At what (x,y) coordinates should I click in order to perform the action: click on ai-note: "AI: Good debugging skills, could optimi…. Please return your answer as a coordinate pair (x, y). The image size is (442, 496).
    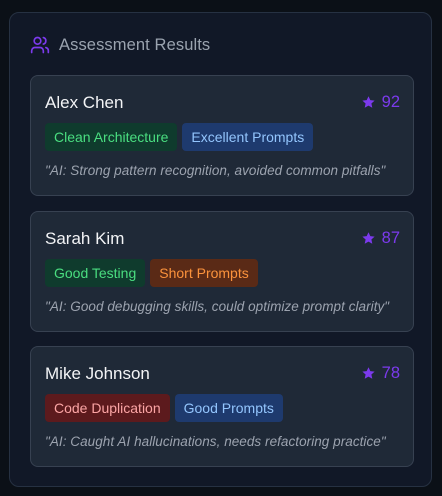
    Looking at the image, I should click on (217, 306).